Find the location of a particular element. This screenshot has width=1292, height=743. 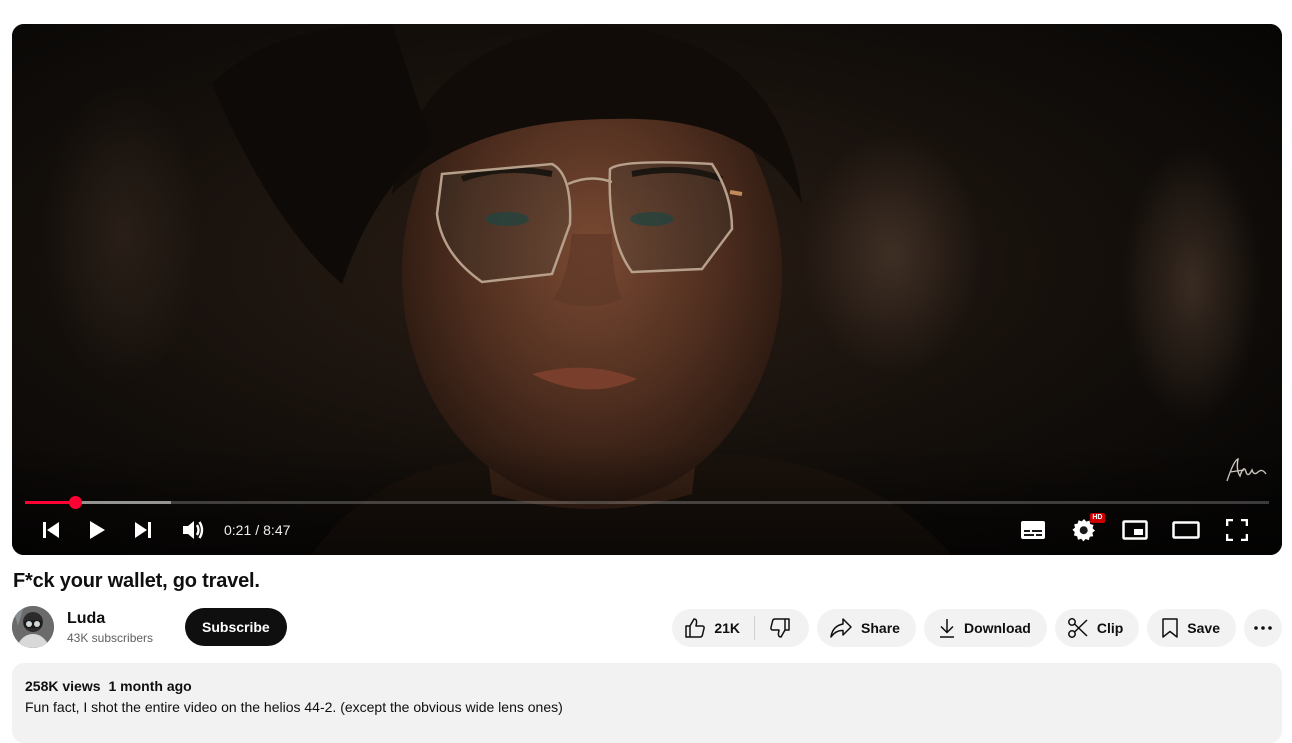

fullscreen-icon is located at coordinates (1236, 530).